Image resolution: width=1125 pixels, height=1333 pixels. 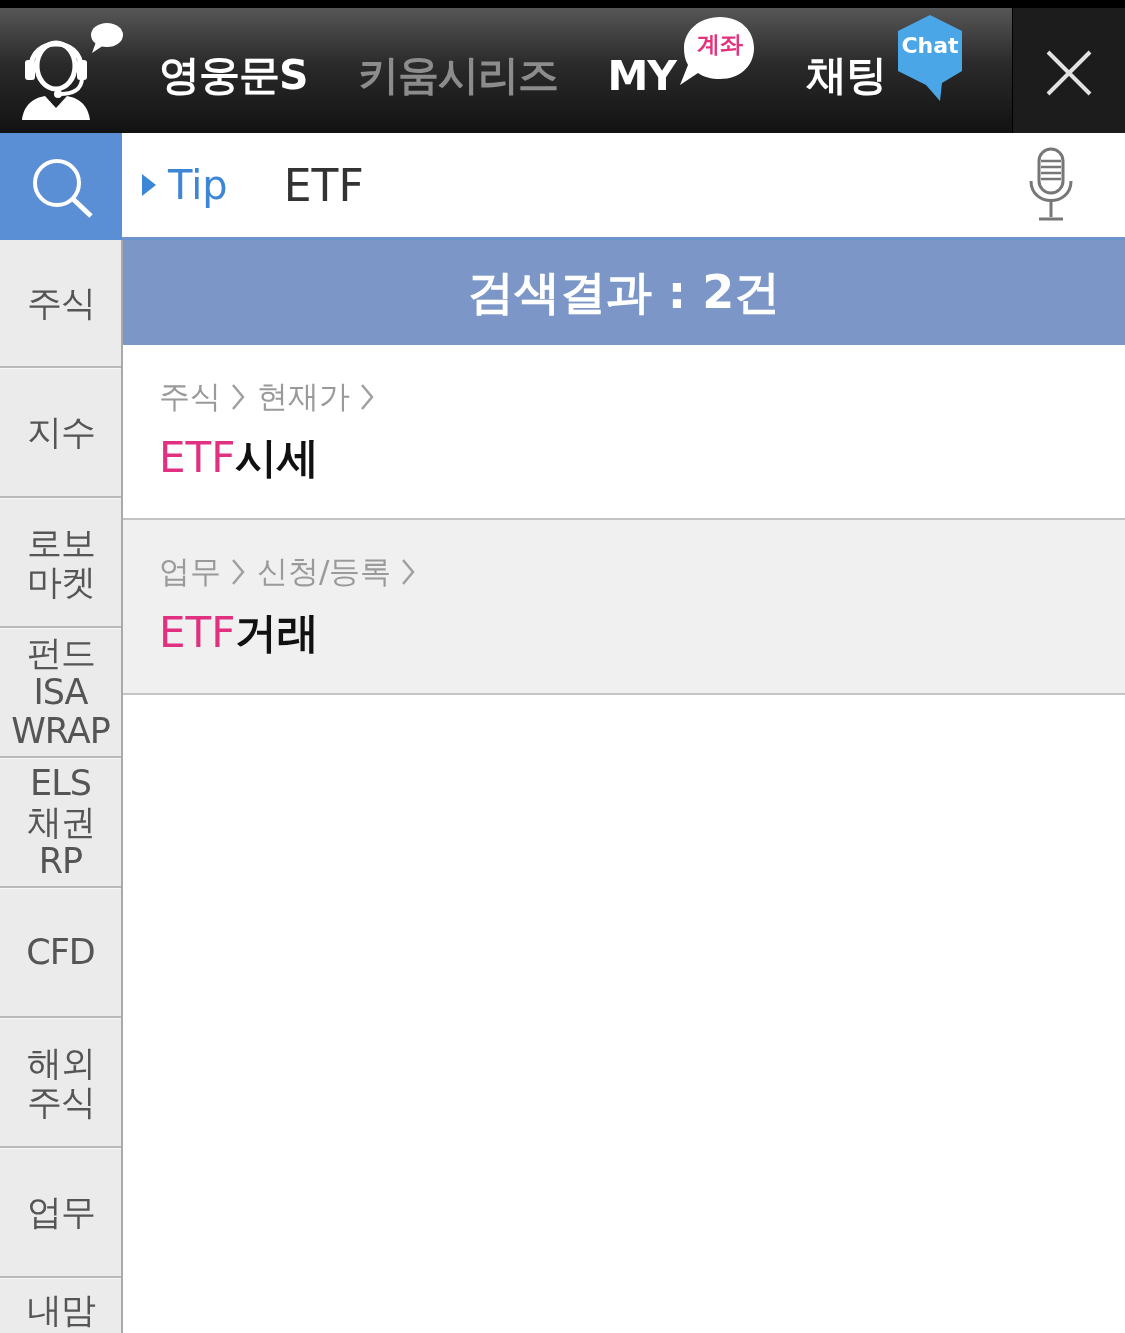 I want to click on hexagon-badge: Chat, so click(x=930, y=58).